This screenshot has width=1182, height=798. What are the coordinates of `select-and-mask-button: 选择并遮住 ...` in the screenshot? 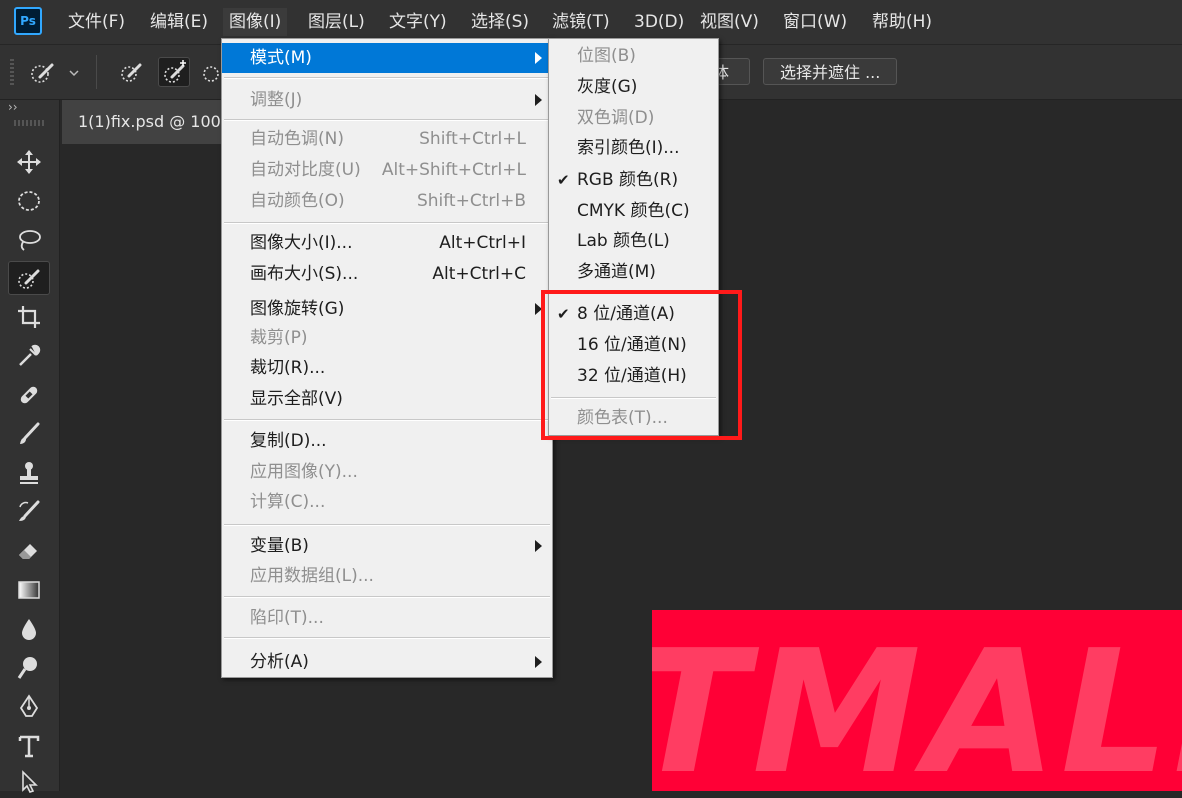 It's located at (830, 71).